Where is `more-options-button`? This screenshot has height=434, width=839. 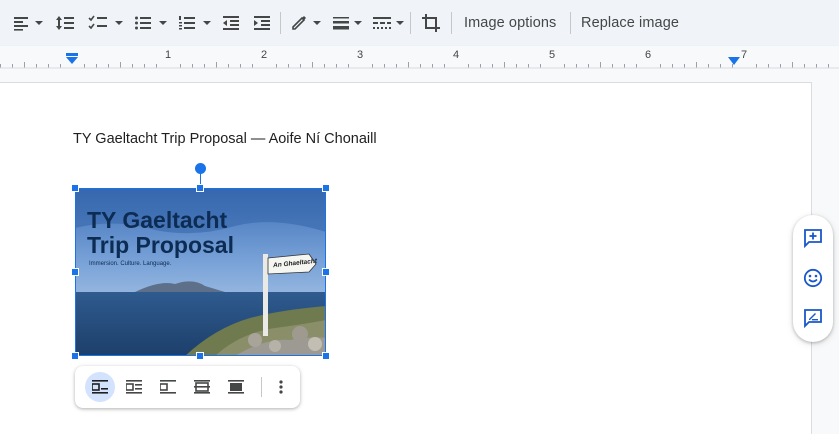
more-options-button is located at coordinates (281, 387).